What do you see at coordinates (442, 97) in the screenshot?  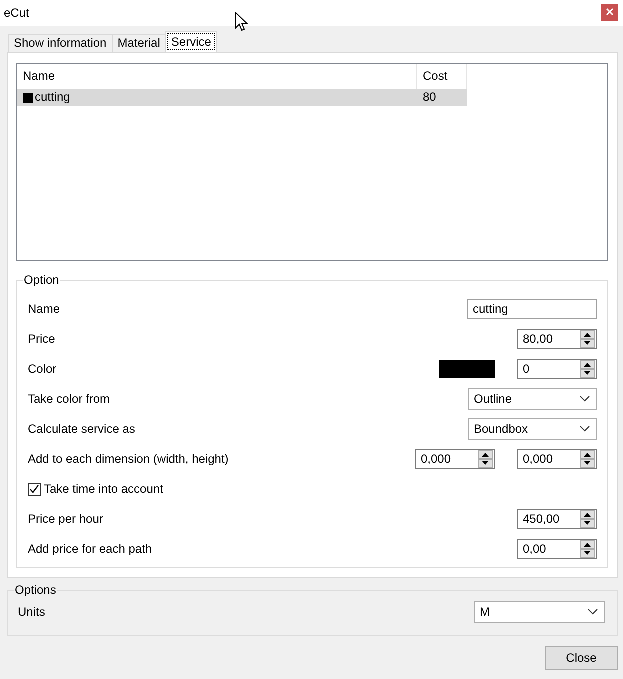 I see `table-cell: 80` at bounding box center [442, 97].